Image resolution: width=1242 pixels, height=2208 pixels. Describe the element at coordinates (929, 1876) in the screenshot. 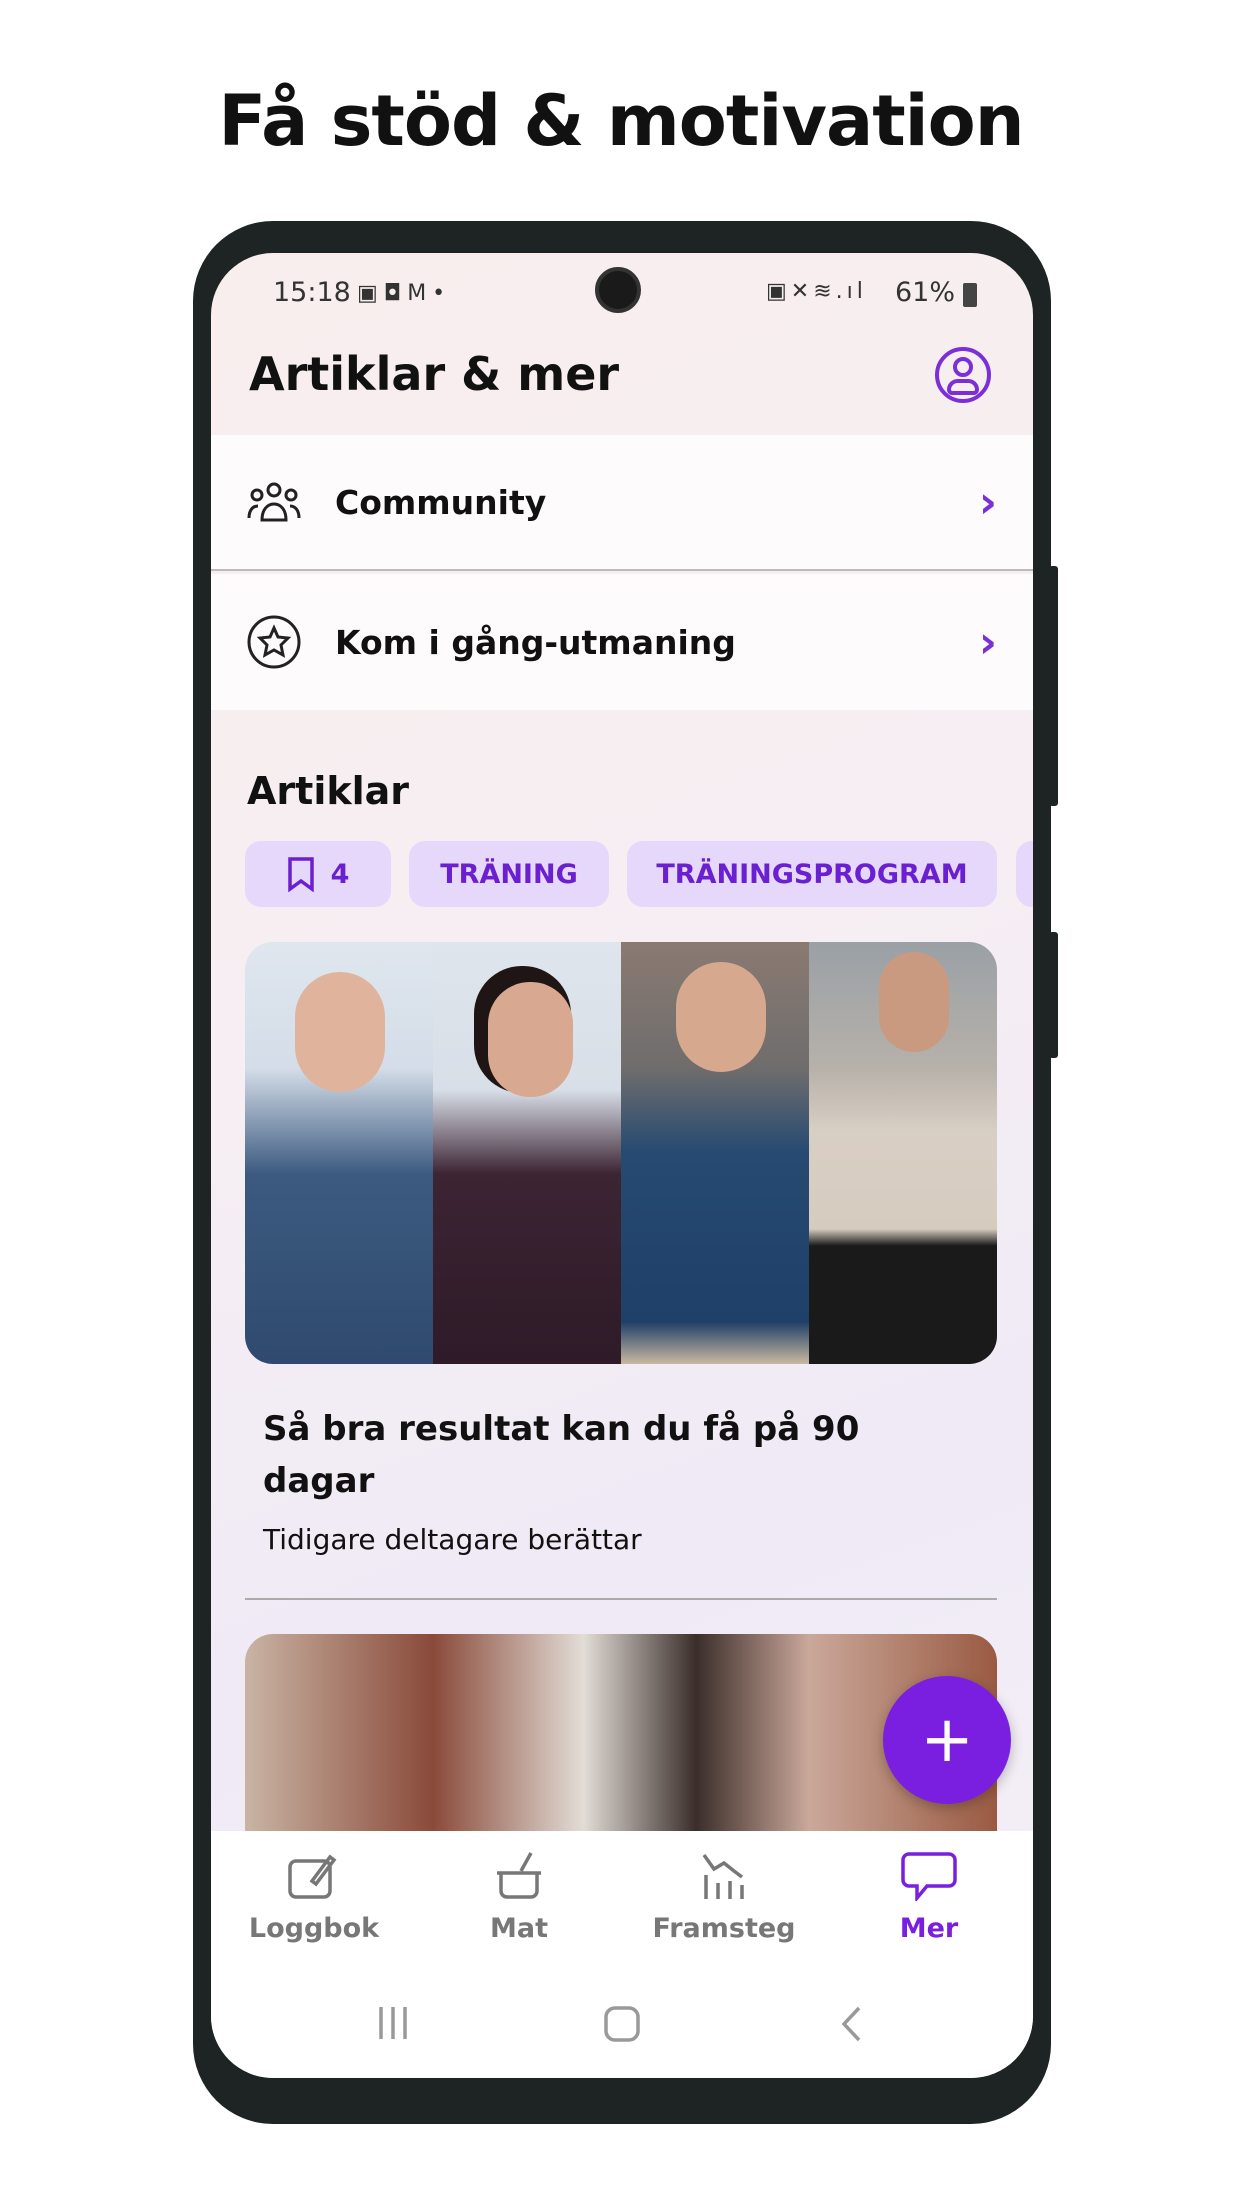

I see `chat-bubble-icon` at that location.